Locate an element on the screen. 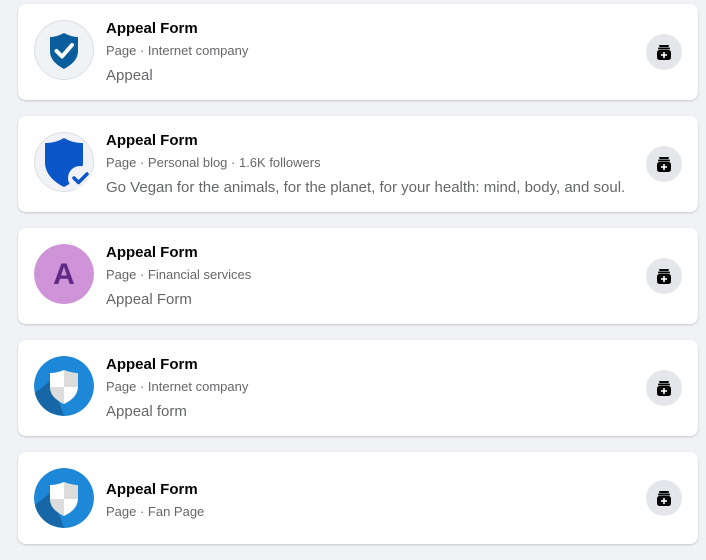 The width and height of the screenshot is (706, 560). result-description: Appeal is located at coordinates (129, 75).